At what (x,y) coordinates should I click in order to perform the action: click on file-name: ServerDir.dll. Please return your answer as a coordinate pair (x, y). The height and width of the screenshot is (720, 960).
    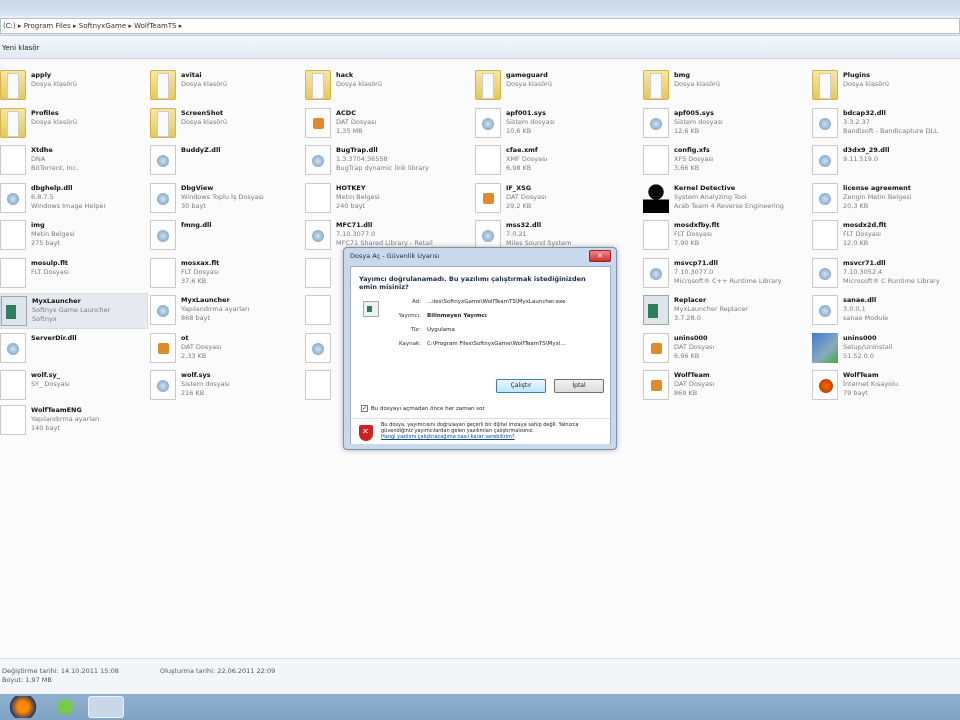
    Looking at the image, I should click on (54, 338).